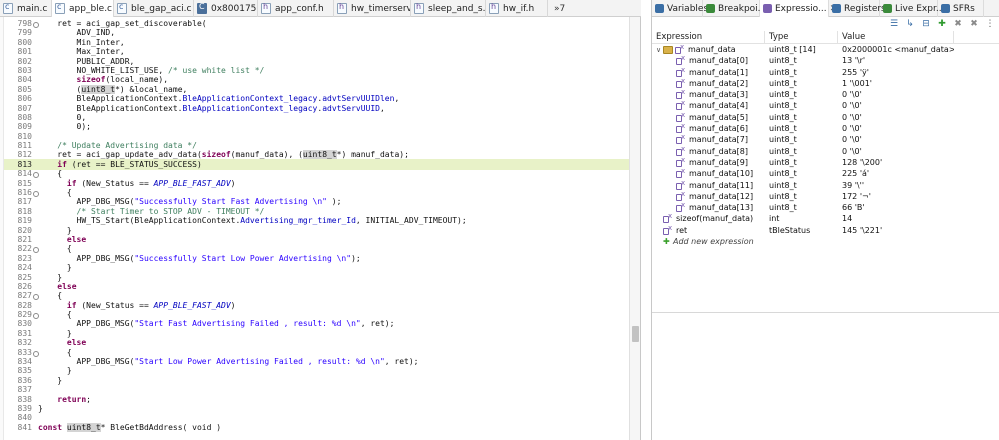 The height and width of the screenshot is (440, 999). I want to click on value-cell: 172 '¬', so click(898, 196).